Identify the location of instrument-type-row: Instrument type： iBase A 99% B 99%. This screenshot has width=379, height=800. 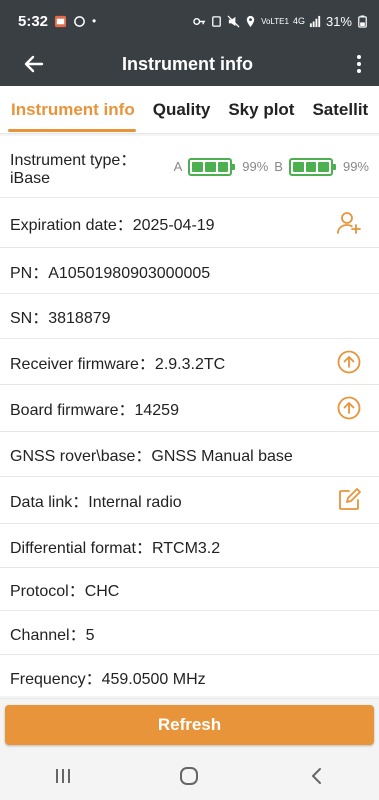
(189, 167).